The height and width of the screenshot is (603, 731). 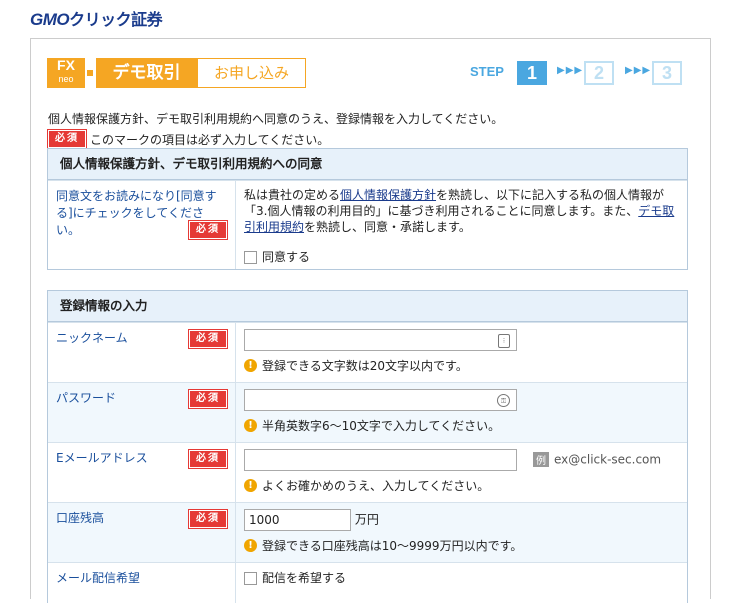 What do you see at coordinates (66, 73) in the screenshot?
I see `fx-neo-logo: FX neo` at bounding box center [66, 73].